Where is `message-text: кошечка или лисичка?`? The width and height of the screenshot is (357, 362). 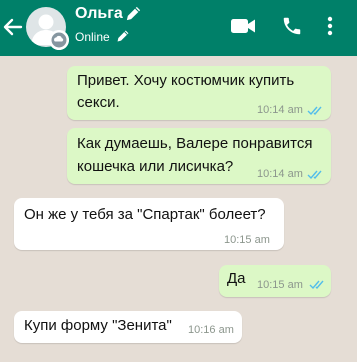 message-text: кошечка или лисичка? is located at coordinates (155, 166).